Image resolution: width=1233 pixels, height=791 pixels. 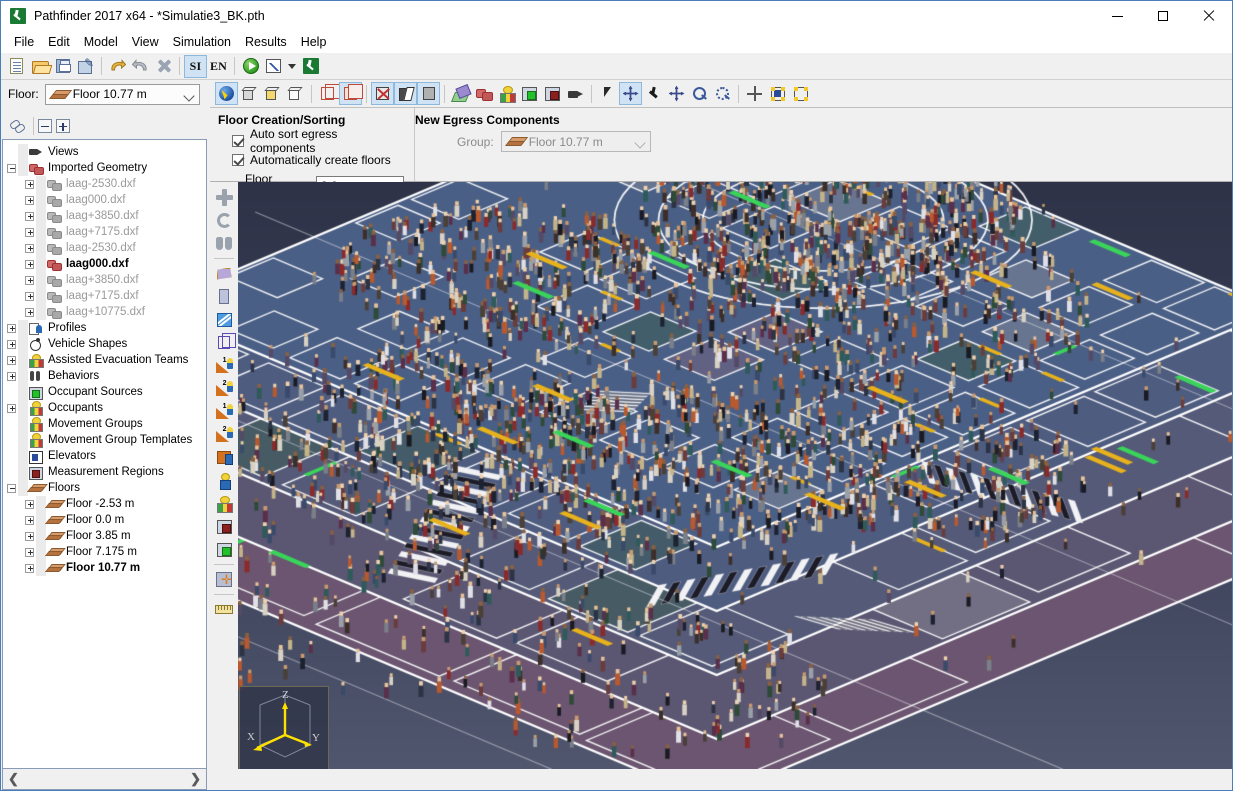 I want to click on tree-item-floor-3-85-m: Floor 3.85 m, so click(x=104, y=536).